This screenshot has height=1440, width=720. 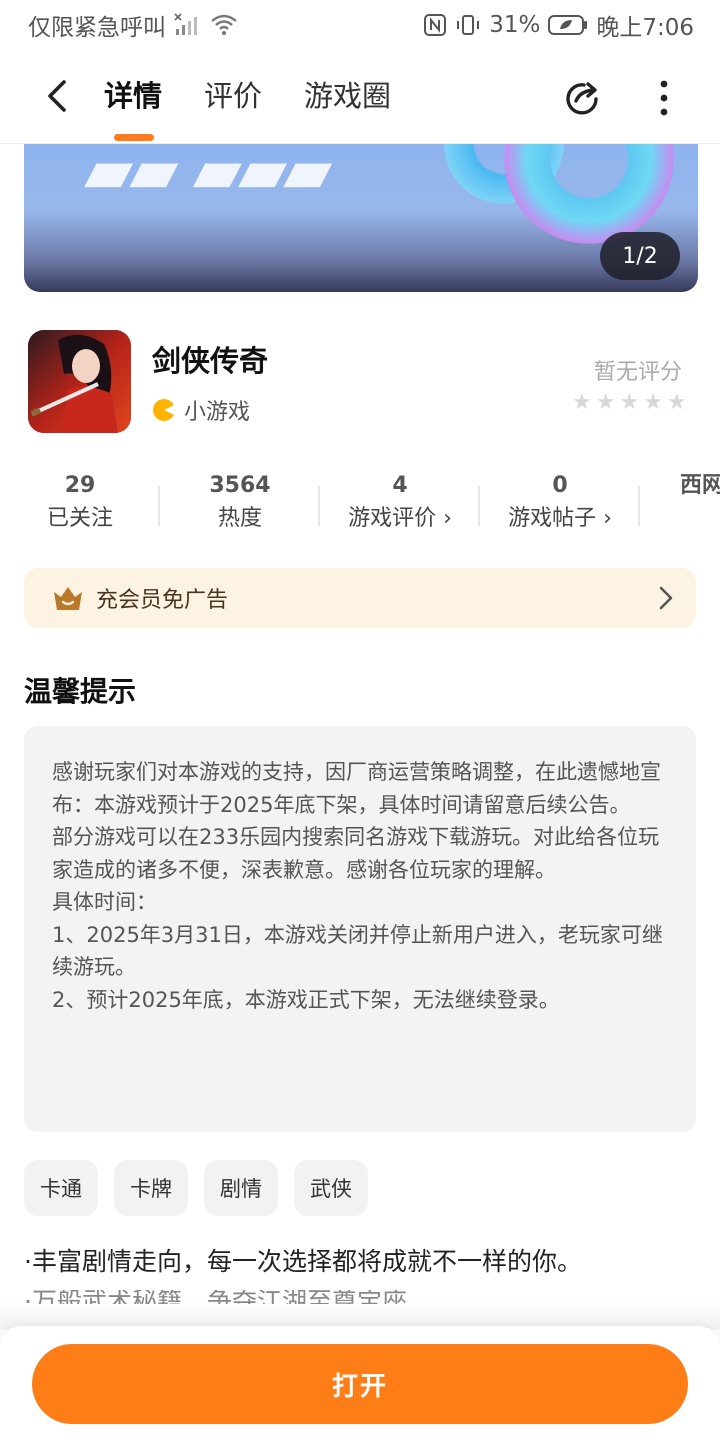 I want to click on tab-details: 详情, so click(x=133, y=108).